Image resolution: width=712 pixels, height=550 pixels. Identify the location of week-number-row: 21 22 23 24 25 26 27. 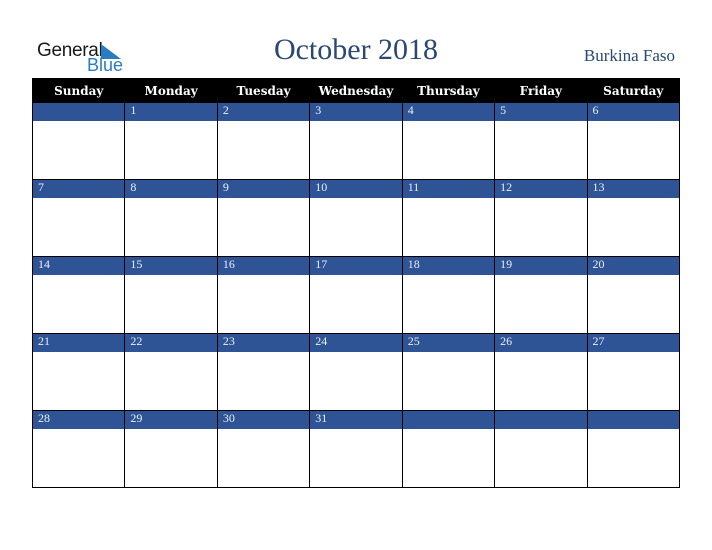
(356, 342).